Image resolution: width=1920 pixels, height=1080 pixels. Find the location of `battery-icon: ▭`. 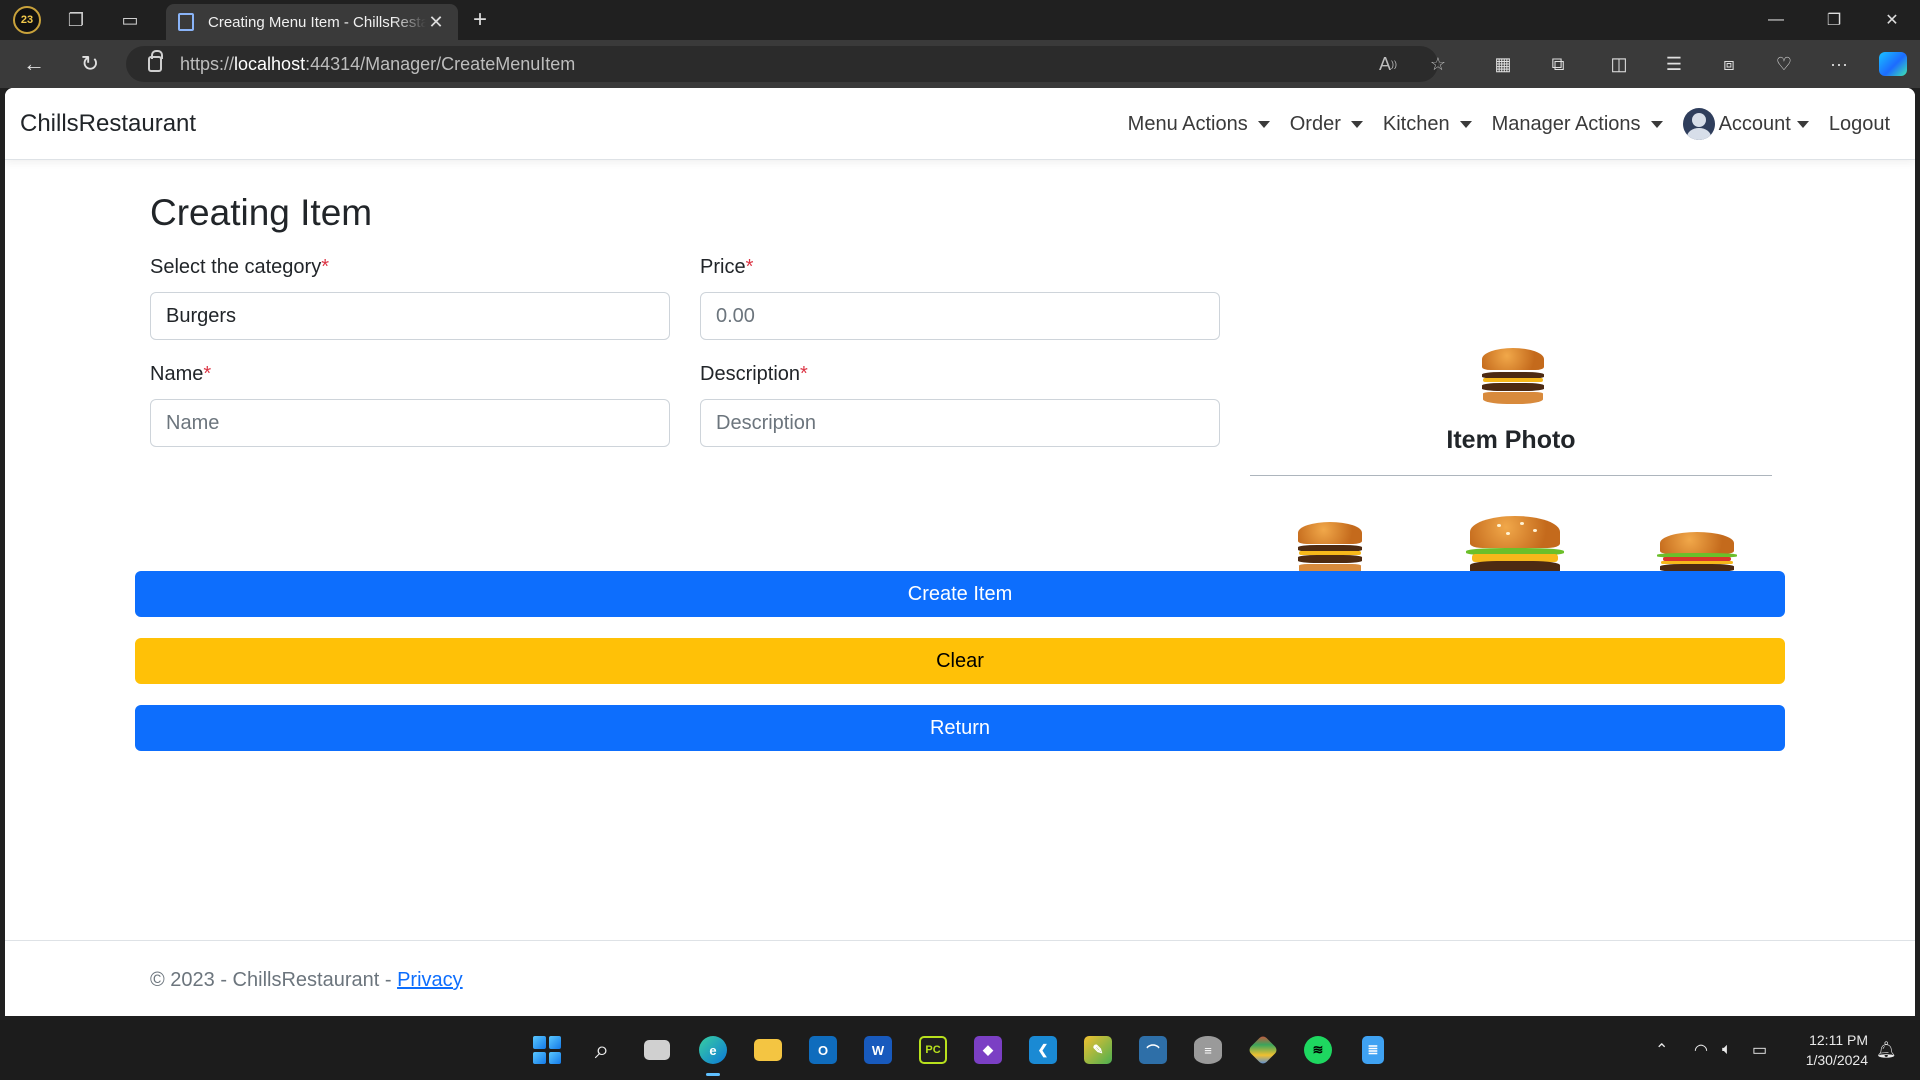

battery-icon: ▭ is located at coordinates (1759, 1050).